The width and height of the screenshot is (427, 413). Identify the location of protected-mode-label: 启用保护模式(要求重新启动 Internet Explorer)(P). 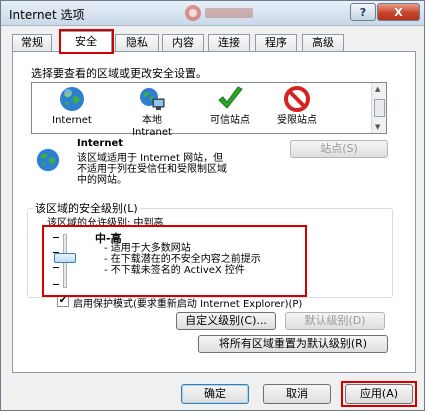
(187, 302).